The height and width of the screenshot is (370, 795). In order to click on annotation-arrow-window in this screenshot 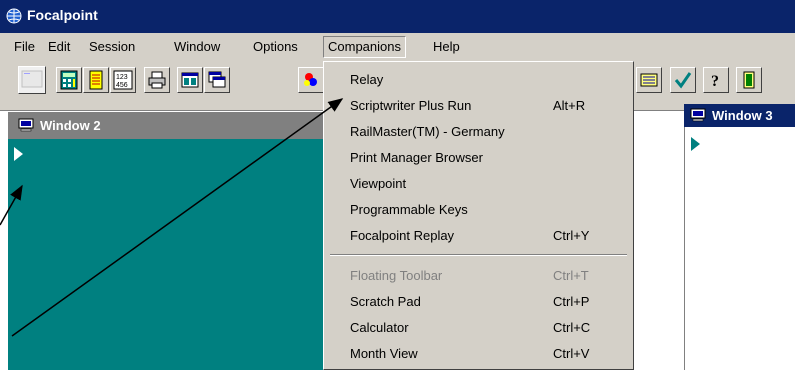, I will do `click(11, 205)`.